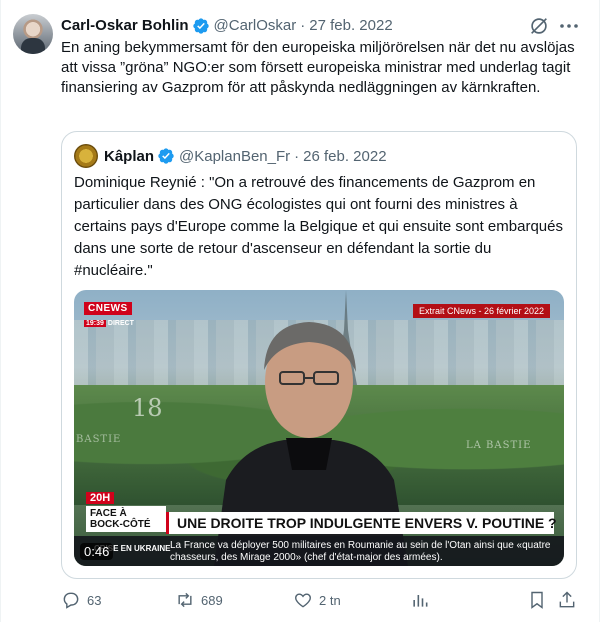 The height and width of the screenshot is (622, 600). I want to click on bookmark-button, so click(537, 600).